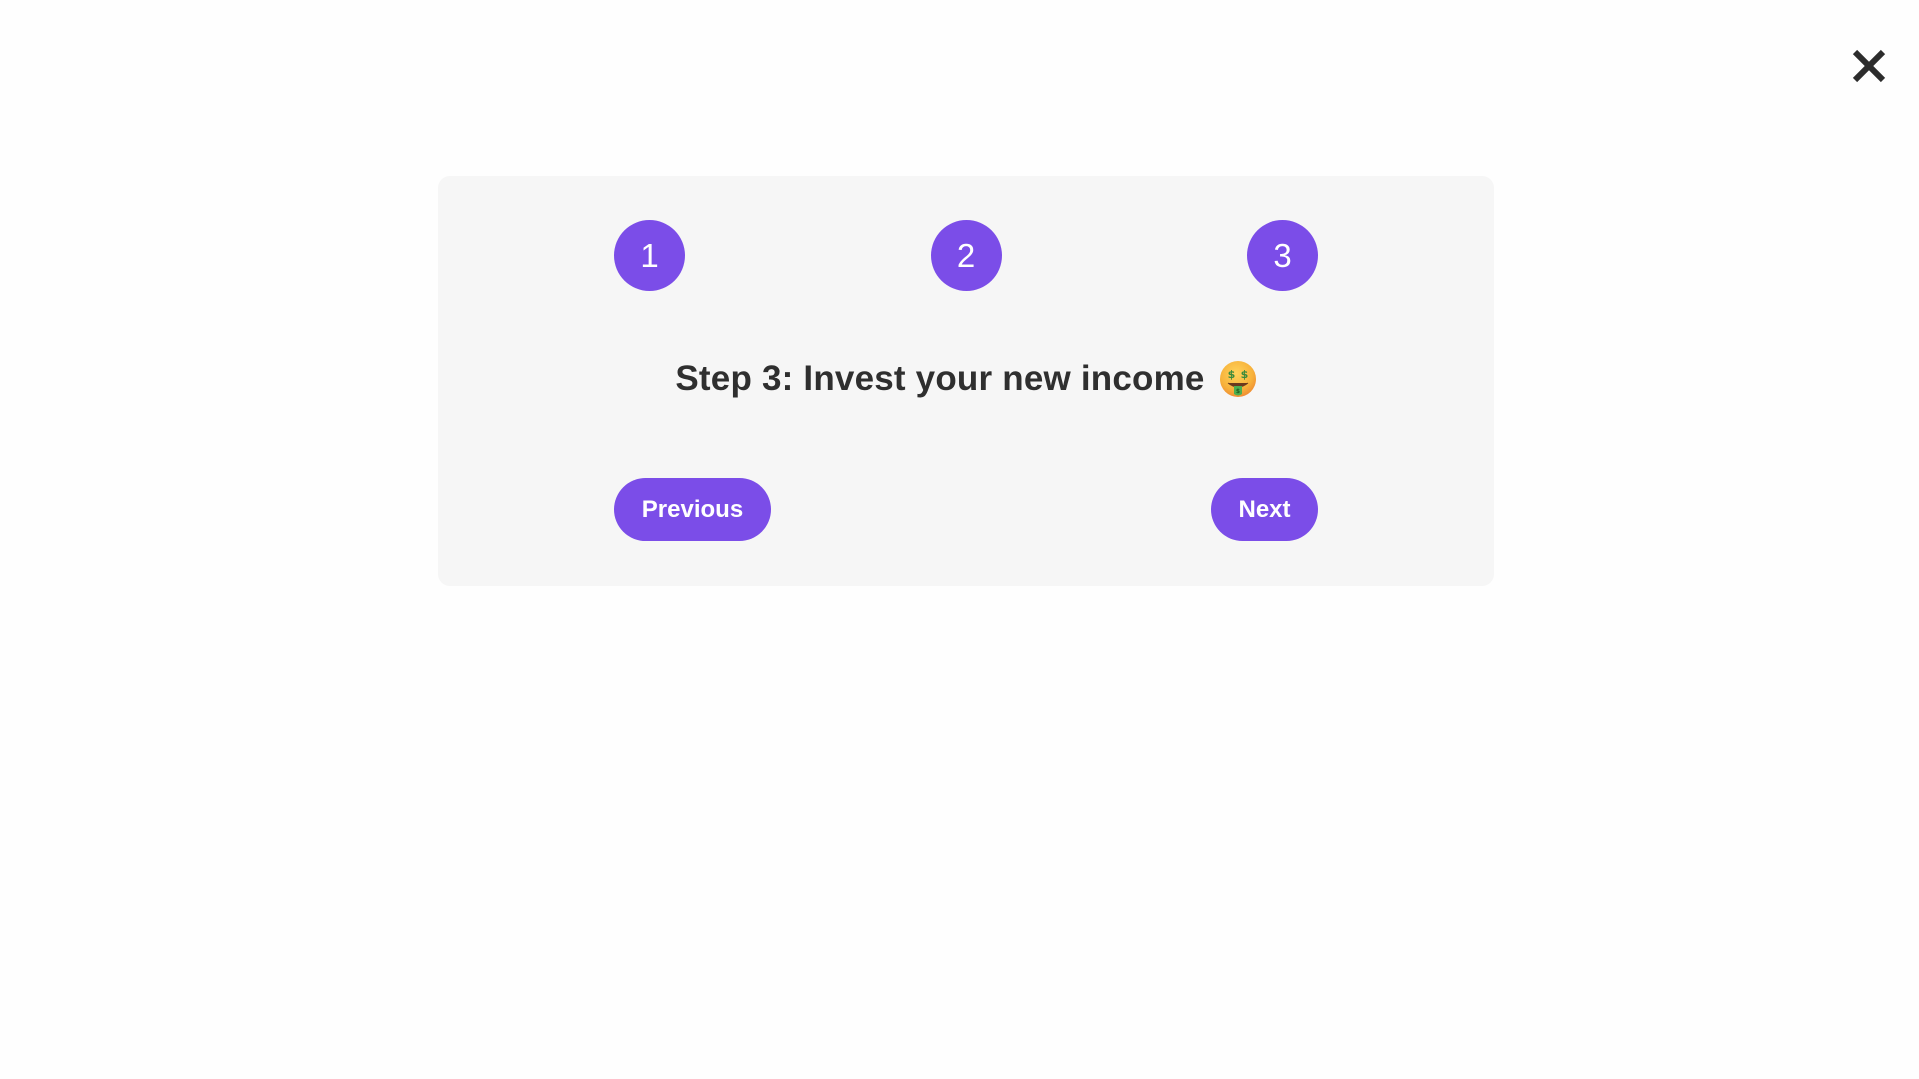 The height and width of the screenshot is (1079, 1919). I want to click on money-mouth-face-icon: $ $ $, so click(1237, 379).